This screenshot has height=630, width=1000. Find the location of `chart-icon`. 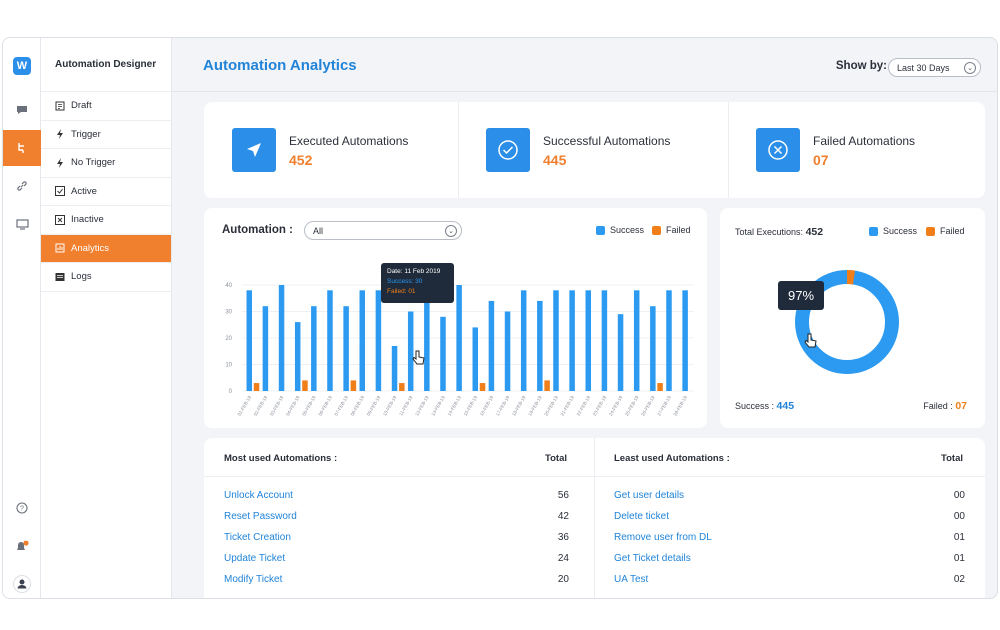

chart-icon is located at coordinates (60, 248).